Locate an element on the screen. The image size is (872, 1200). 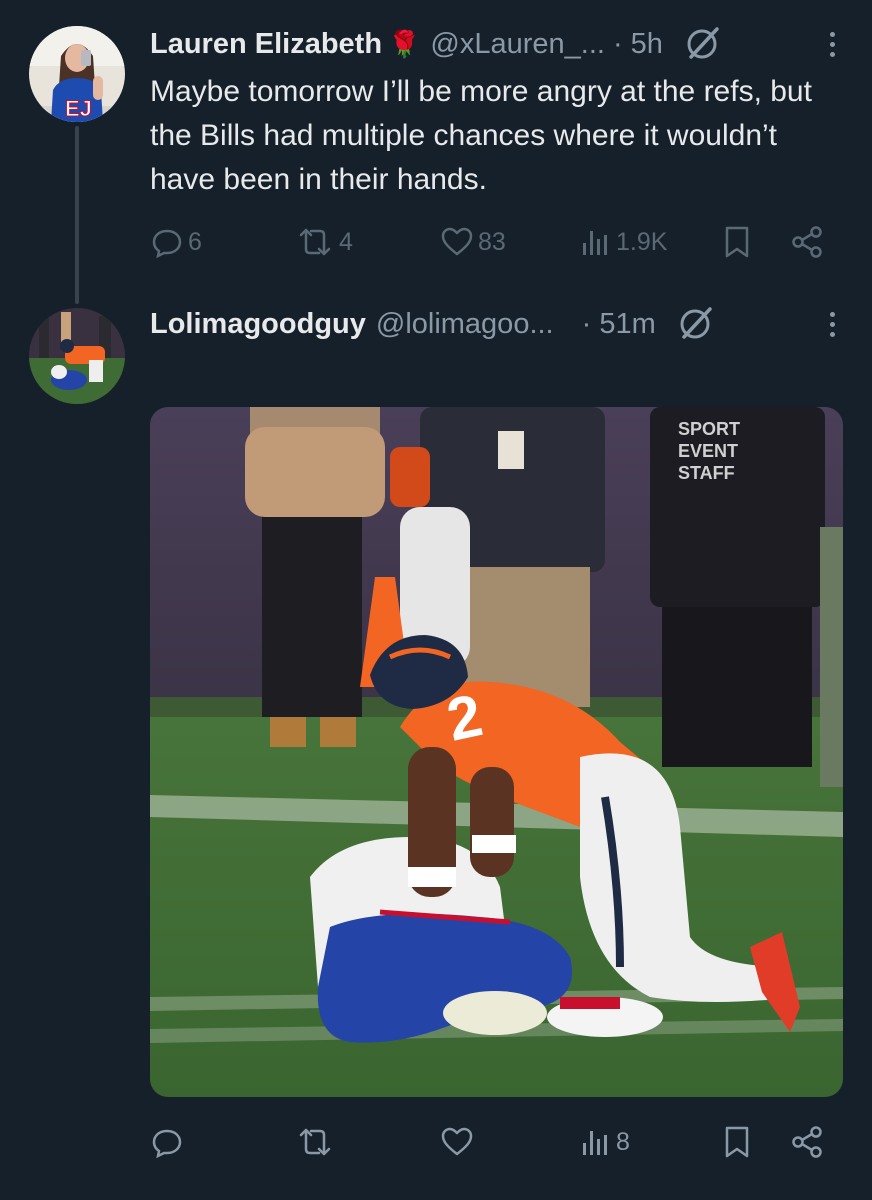
svg-text: EJ is located at coordinates (78, 108).